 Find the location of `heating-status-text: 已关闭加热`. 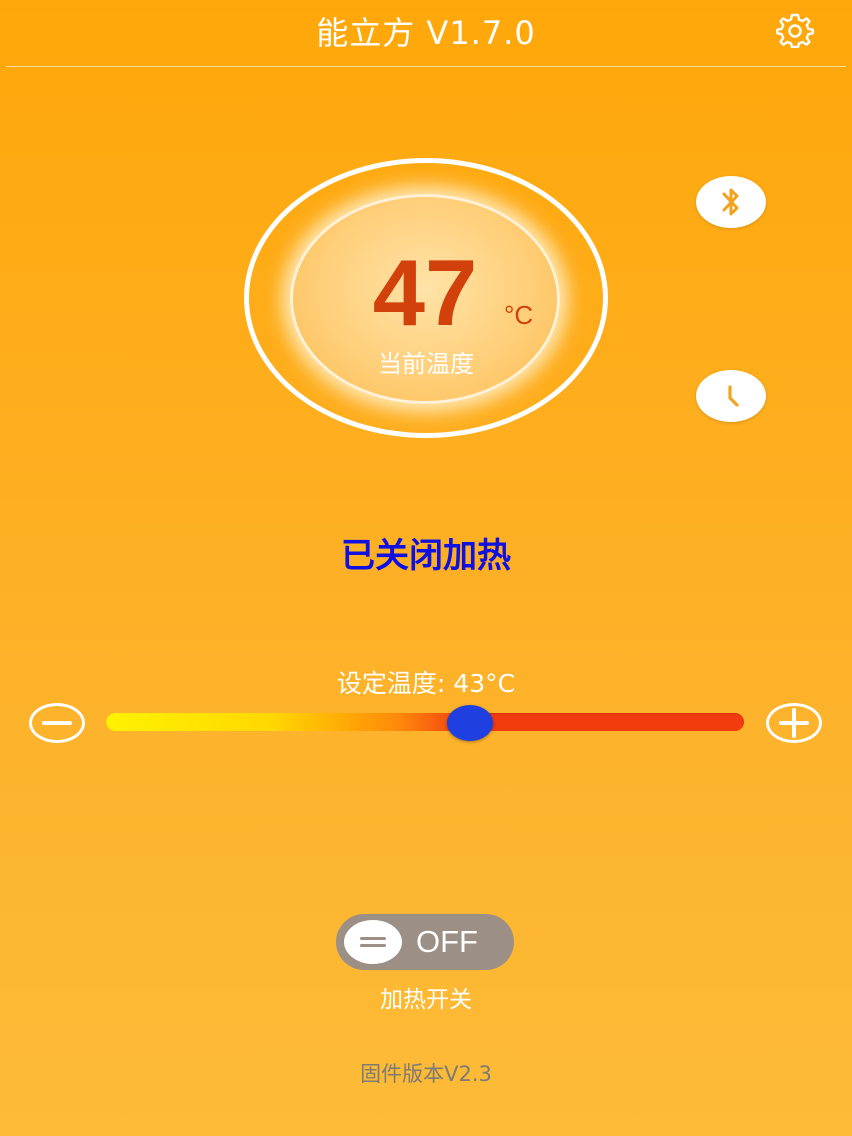

heating-status-text: 已关闭加热 is located at coordinates (426, 556).